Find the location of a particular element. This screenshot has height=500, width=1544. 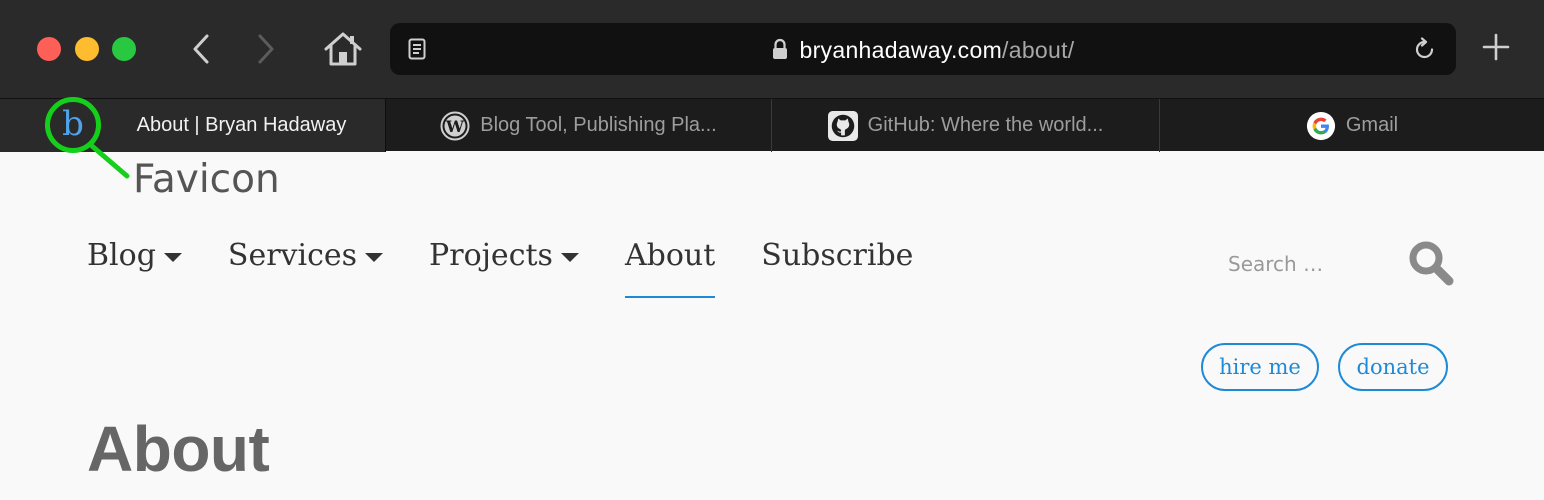

search-icon is located at coordinates (1431, 263).